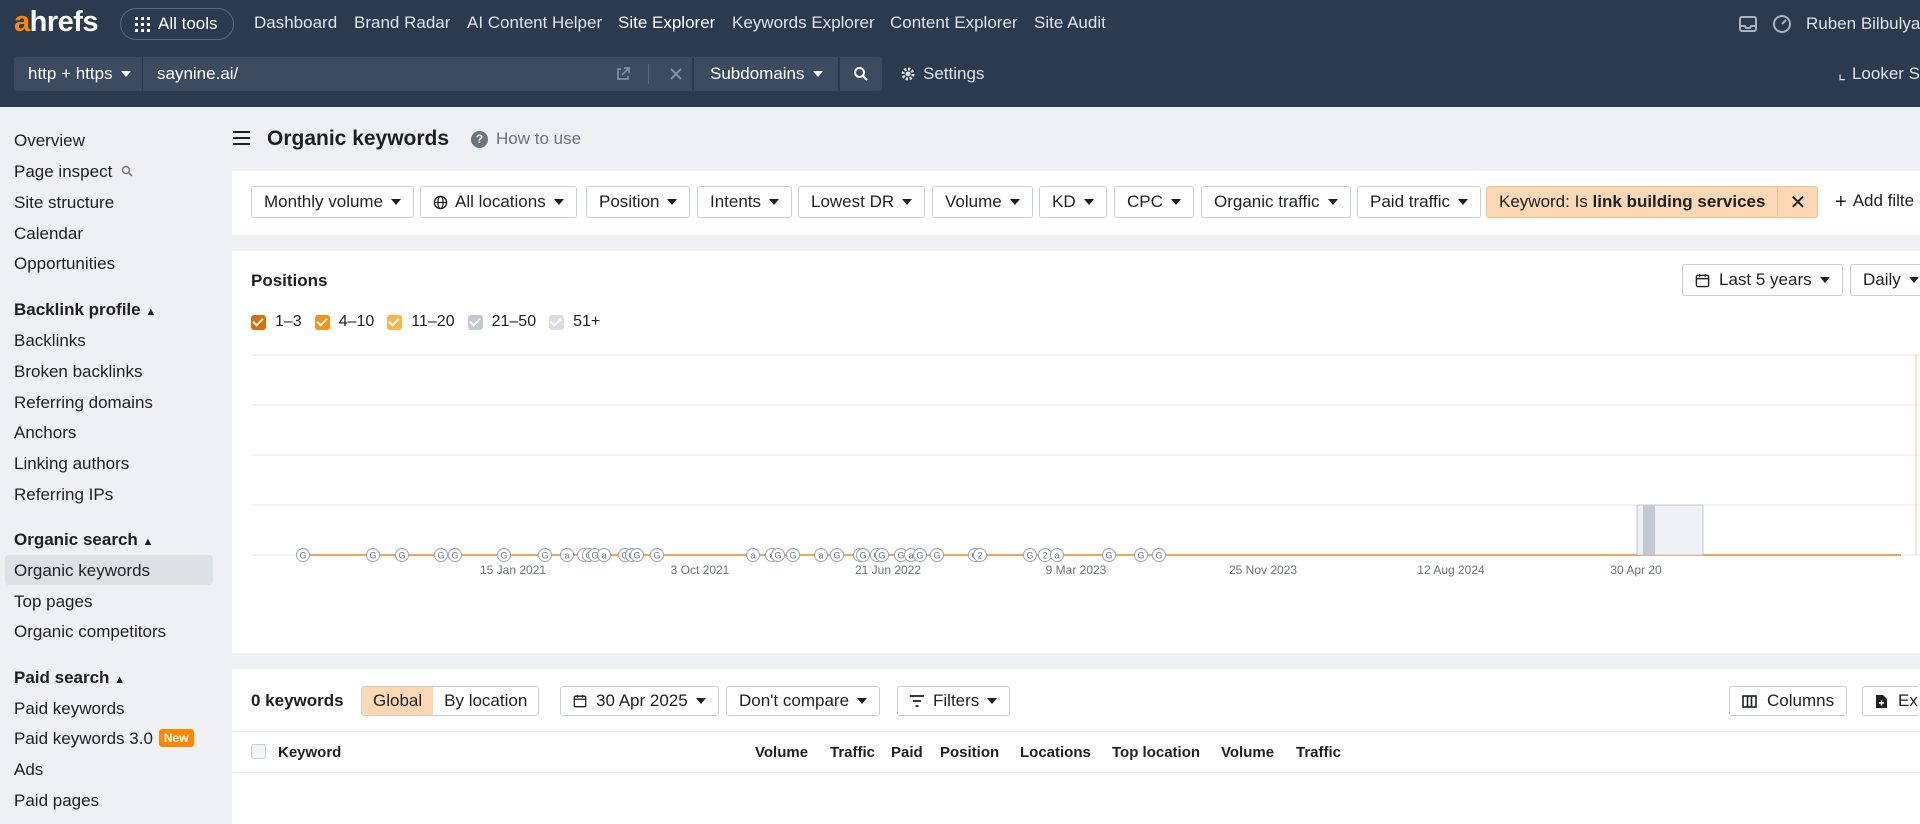  Describe the element at coordinates (526, 139) in the screenshot. I see `how-to-use-link: ? How to use` at that location.